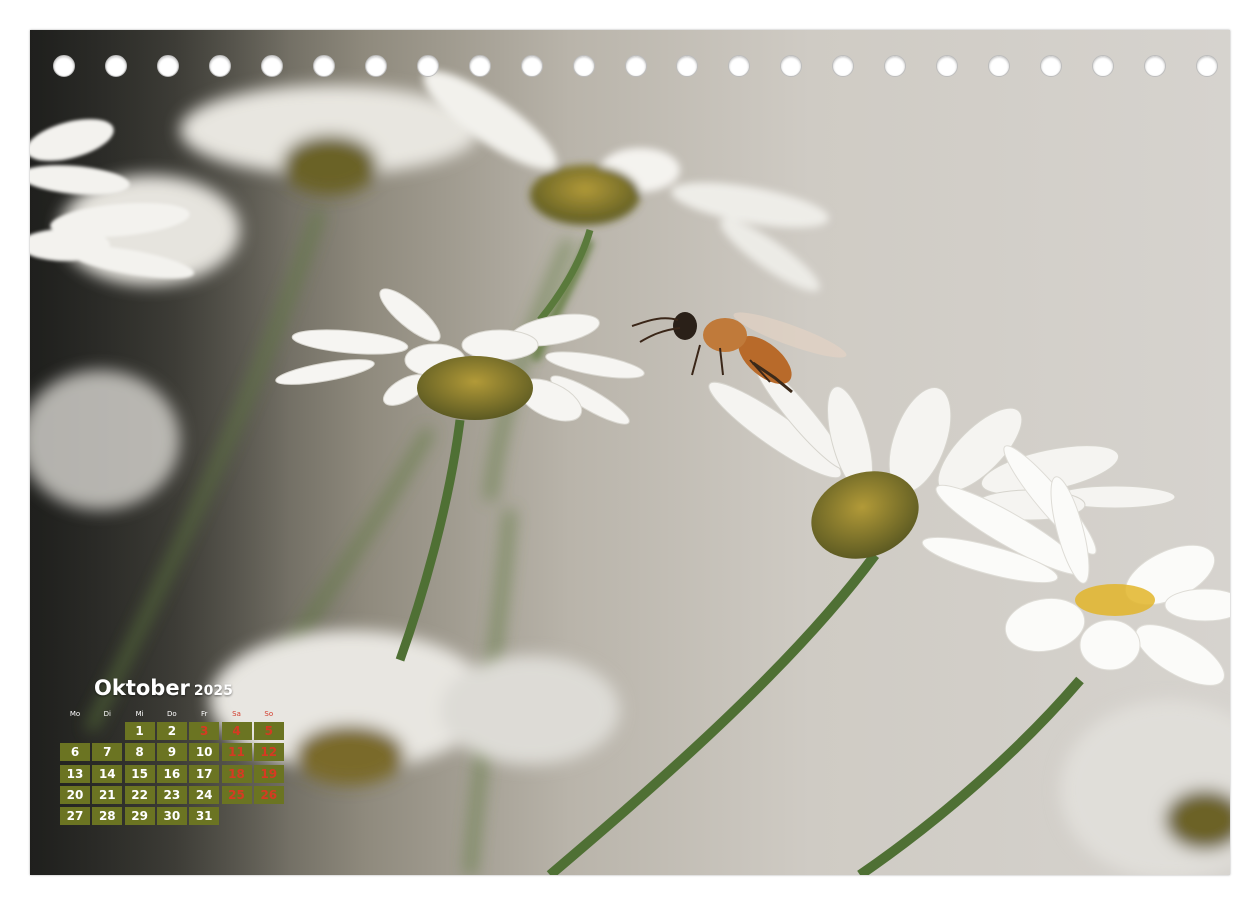  What do you see at coordinates (204, 773) in the screenshot?
I see `calendar-day: 17` at bounding box center [204, 773].